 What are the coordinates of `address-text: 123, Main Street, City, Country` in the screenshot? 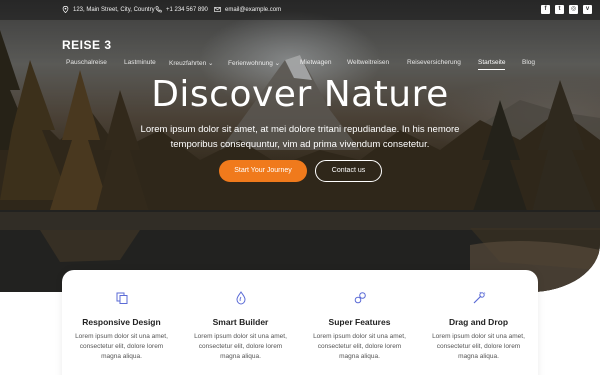 It's located at (114, 9).